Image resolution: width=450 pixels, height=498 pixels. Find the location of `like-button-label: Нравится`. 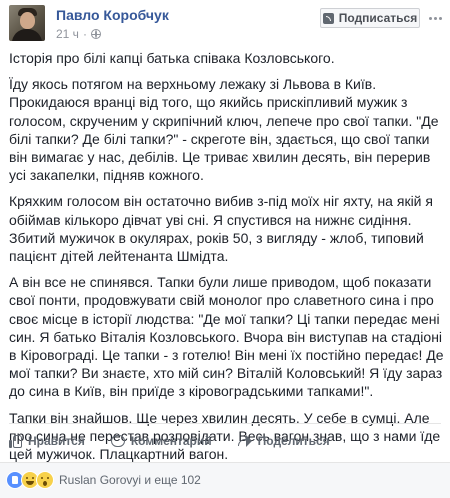

like-button-label: Нравится is located at coordinates (56, 441).